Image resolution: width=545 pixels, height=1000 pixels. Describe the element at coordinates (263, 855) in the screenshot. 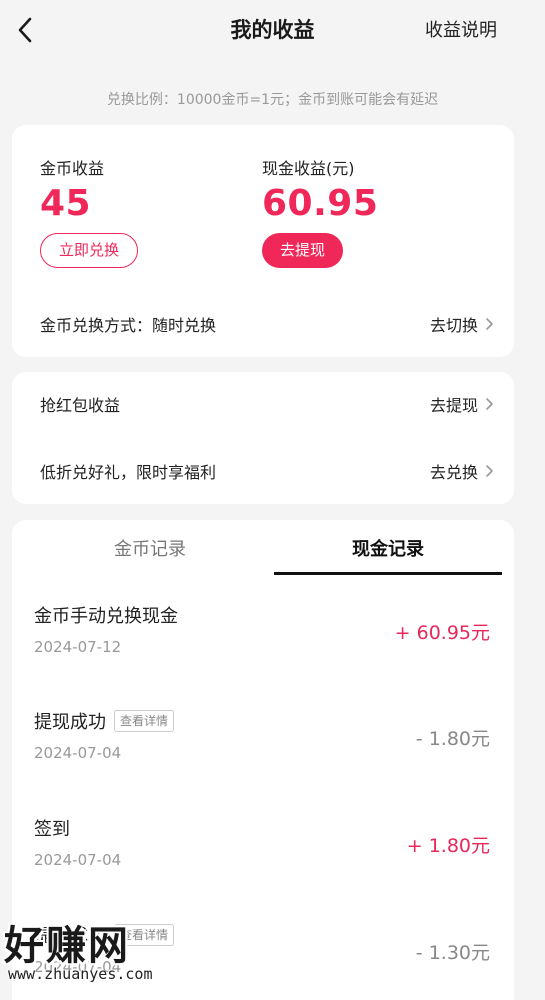

I see `list-item: 签到 2024-07-04 + 1.80元` at that location.